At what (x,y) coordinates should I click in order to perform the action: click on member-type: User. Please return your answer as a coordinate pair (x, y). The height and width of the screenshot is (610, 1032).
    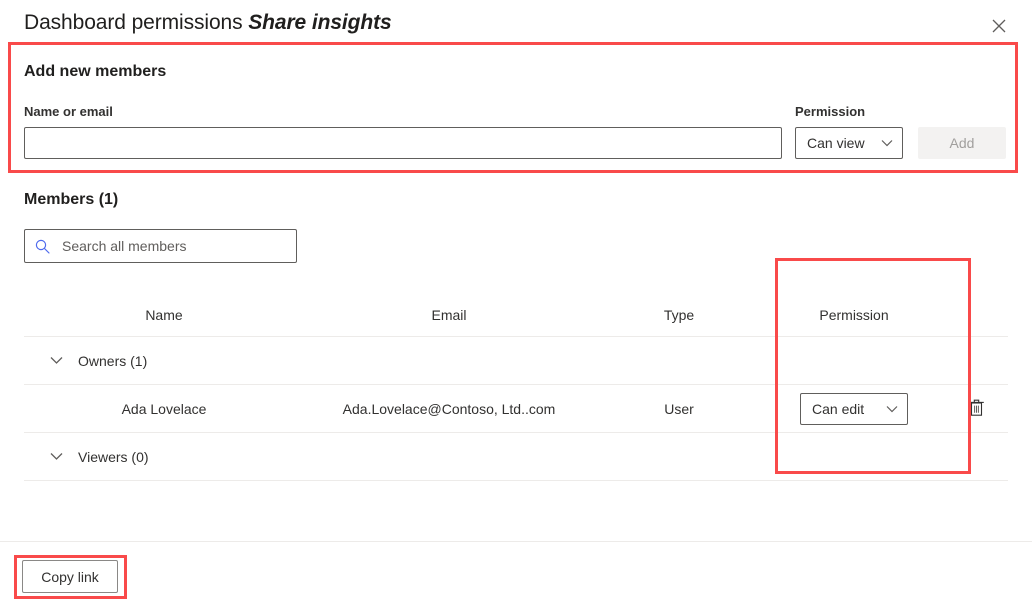
    Looking at the image, I should click on (679, 408).